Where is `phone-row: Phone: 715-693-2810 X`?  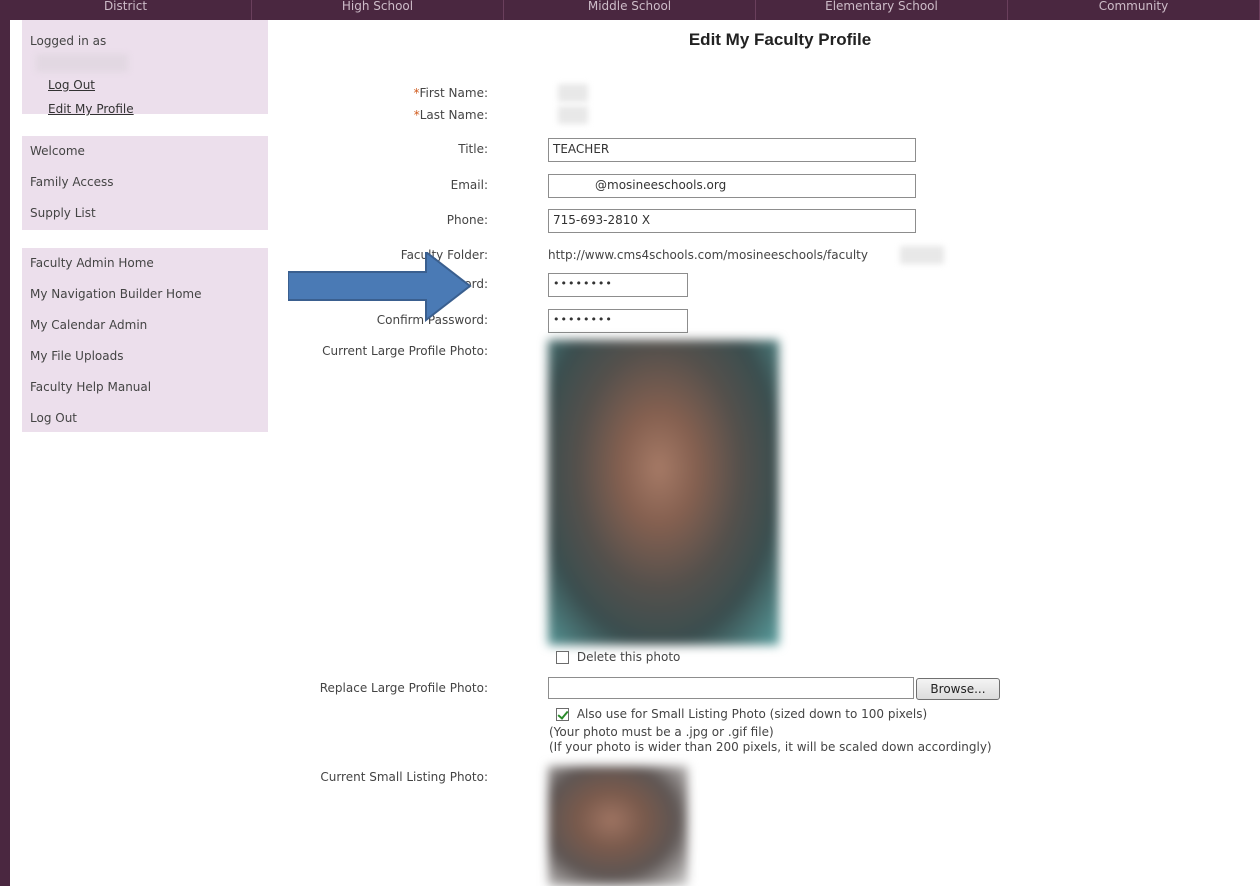 phone-row: Phone: 715-693-2810 X is located at coordinates (750, 221).